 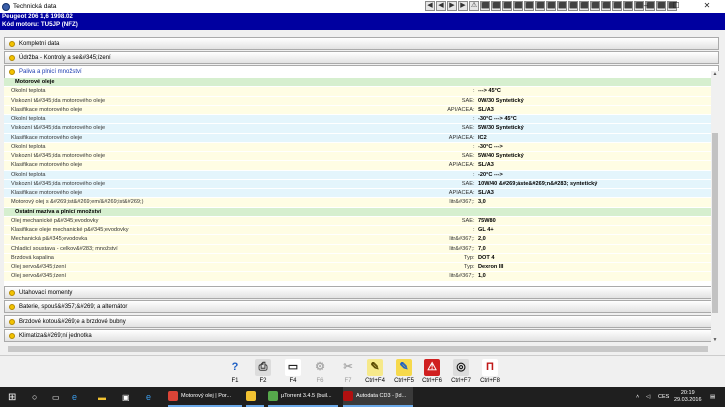 What do you see at coordinates (357, 221) in the screenshot?
I see `table-row: Olej mechanické p&#345;evodovky SAE:75W80` at bounding box center [357, 221].